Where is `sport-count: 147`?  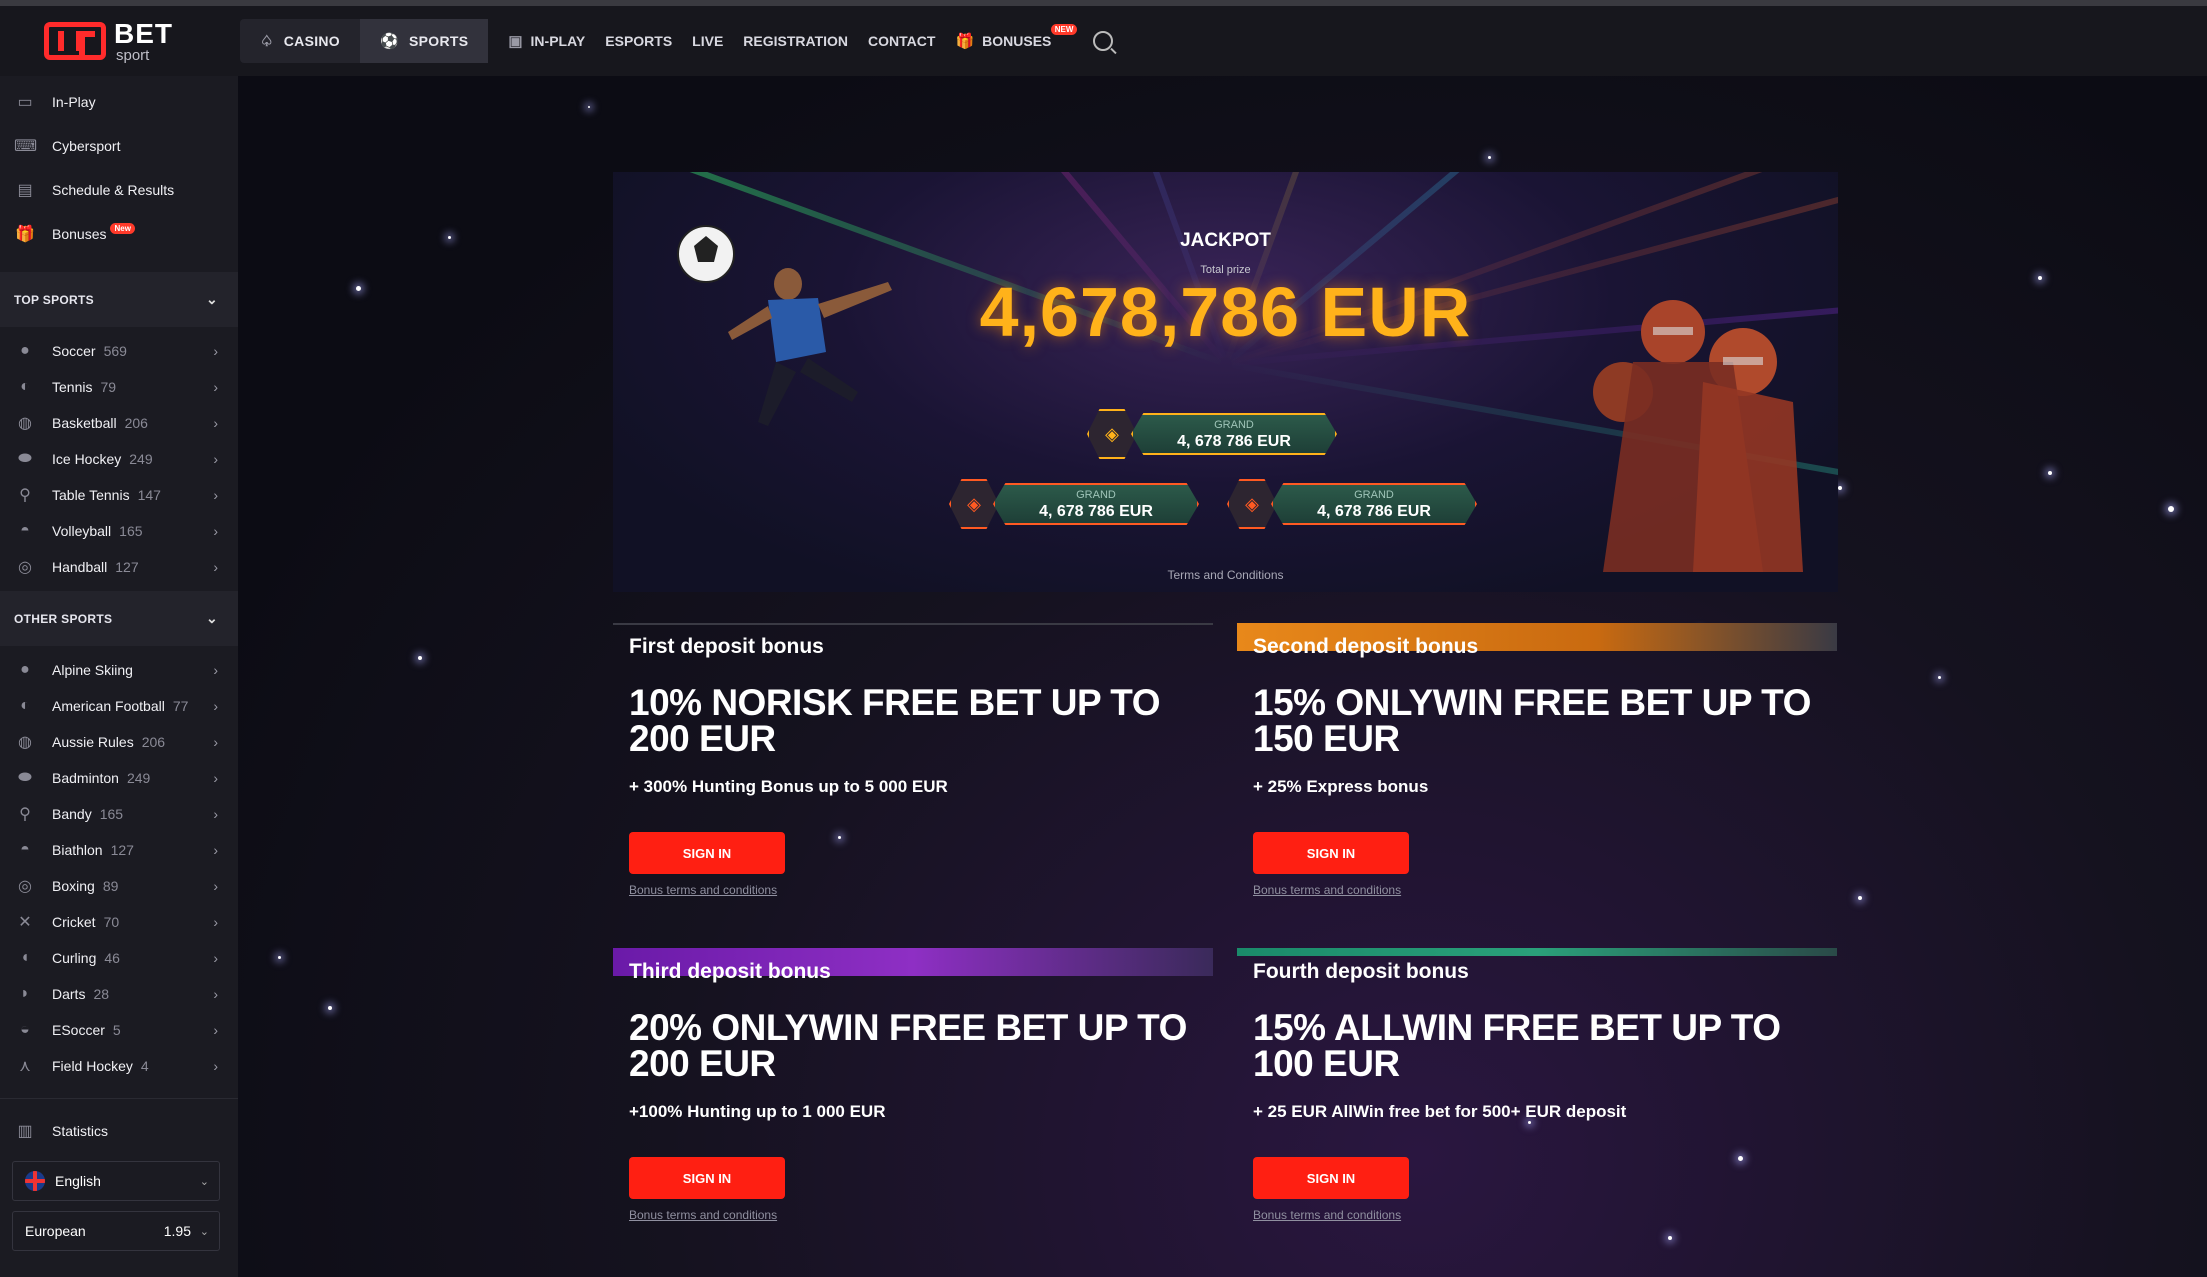
sport-count: 147 is located at coordinates (149, 495).